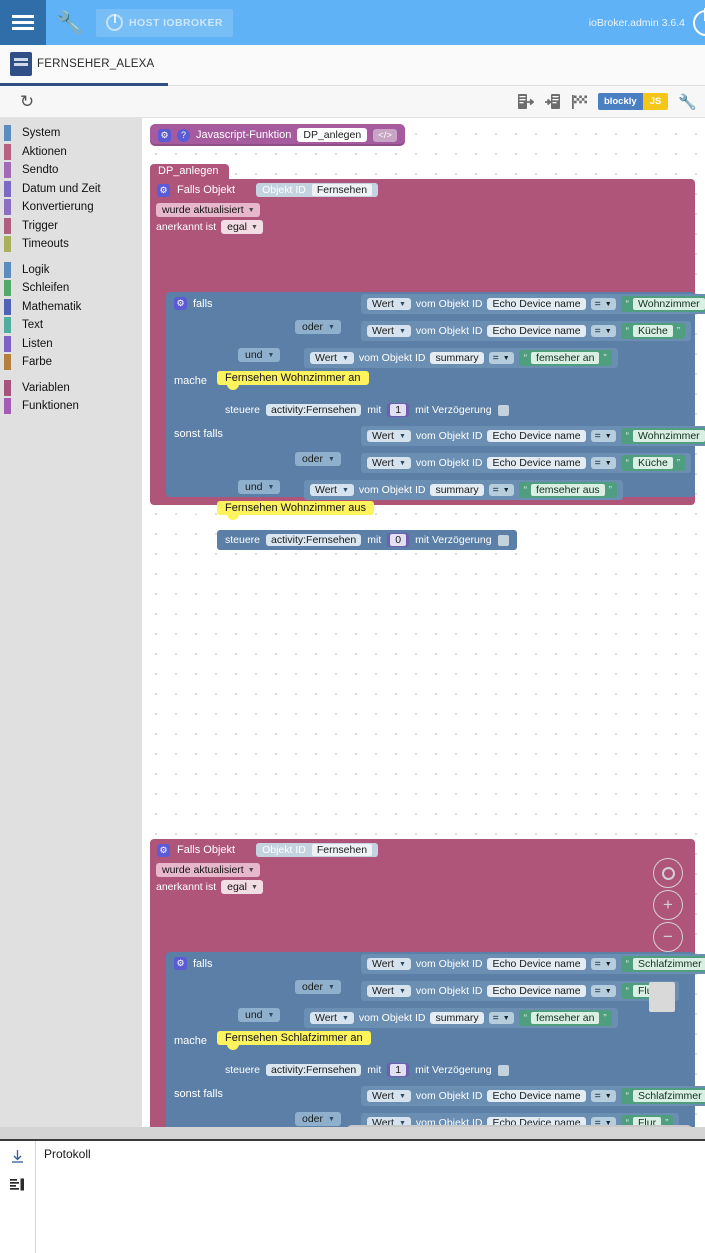 The height and width of the screenshot is (1253, 705). I want to click on string-block: “femseher aus”, so click(568, 490).